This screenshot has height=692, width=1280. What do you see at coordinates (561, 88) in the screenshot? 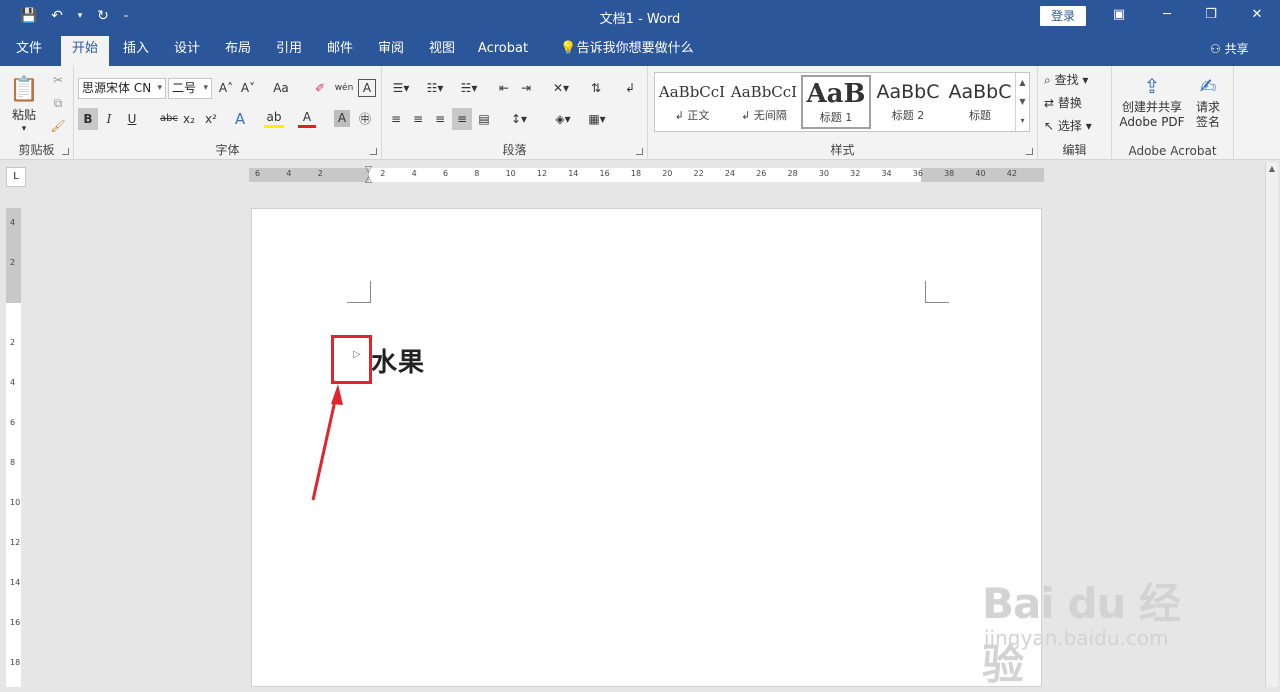
I see `chinese-layout-icon: ✕▾` at bounding box center [561, 88].